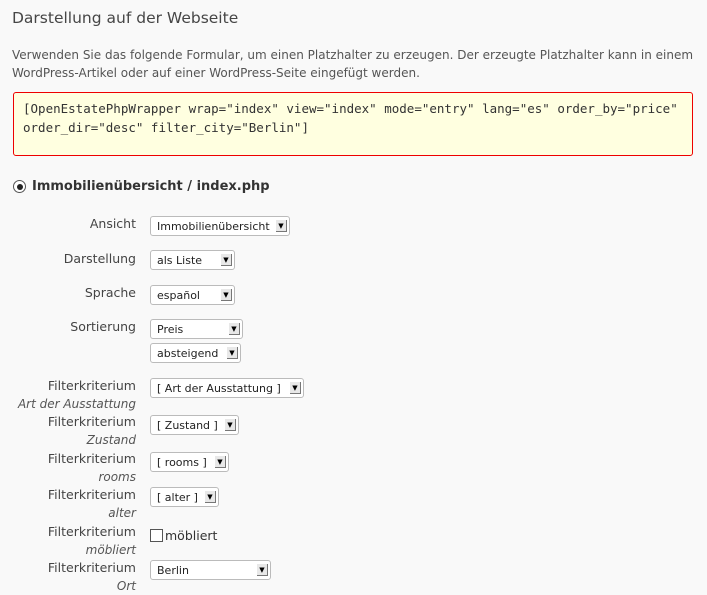 The width and height of the screenshot is (707, 595). What do you see at coordinates (170, 329) in the screenshot?
I see `select-value: Preis` at bounding box center [170, 329].